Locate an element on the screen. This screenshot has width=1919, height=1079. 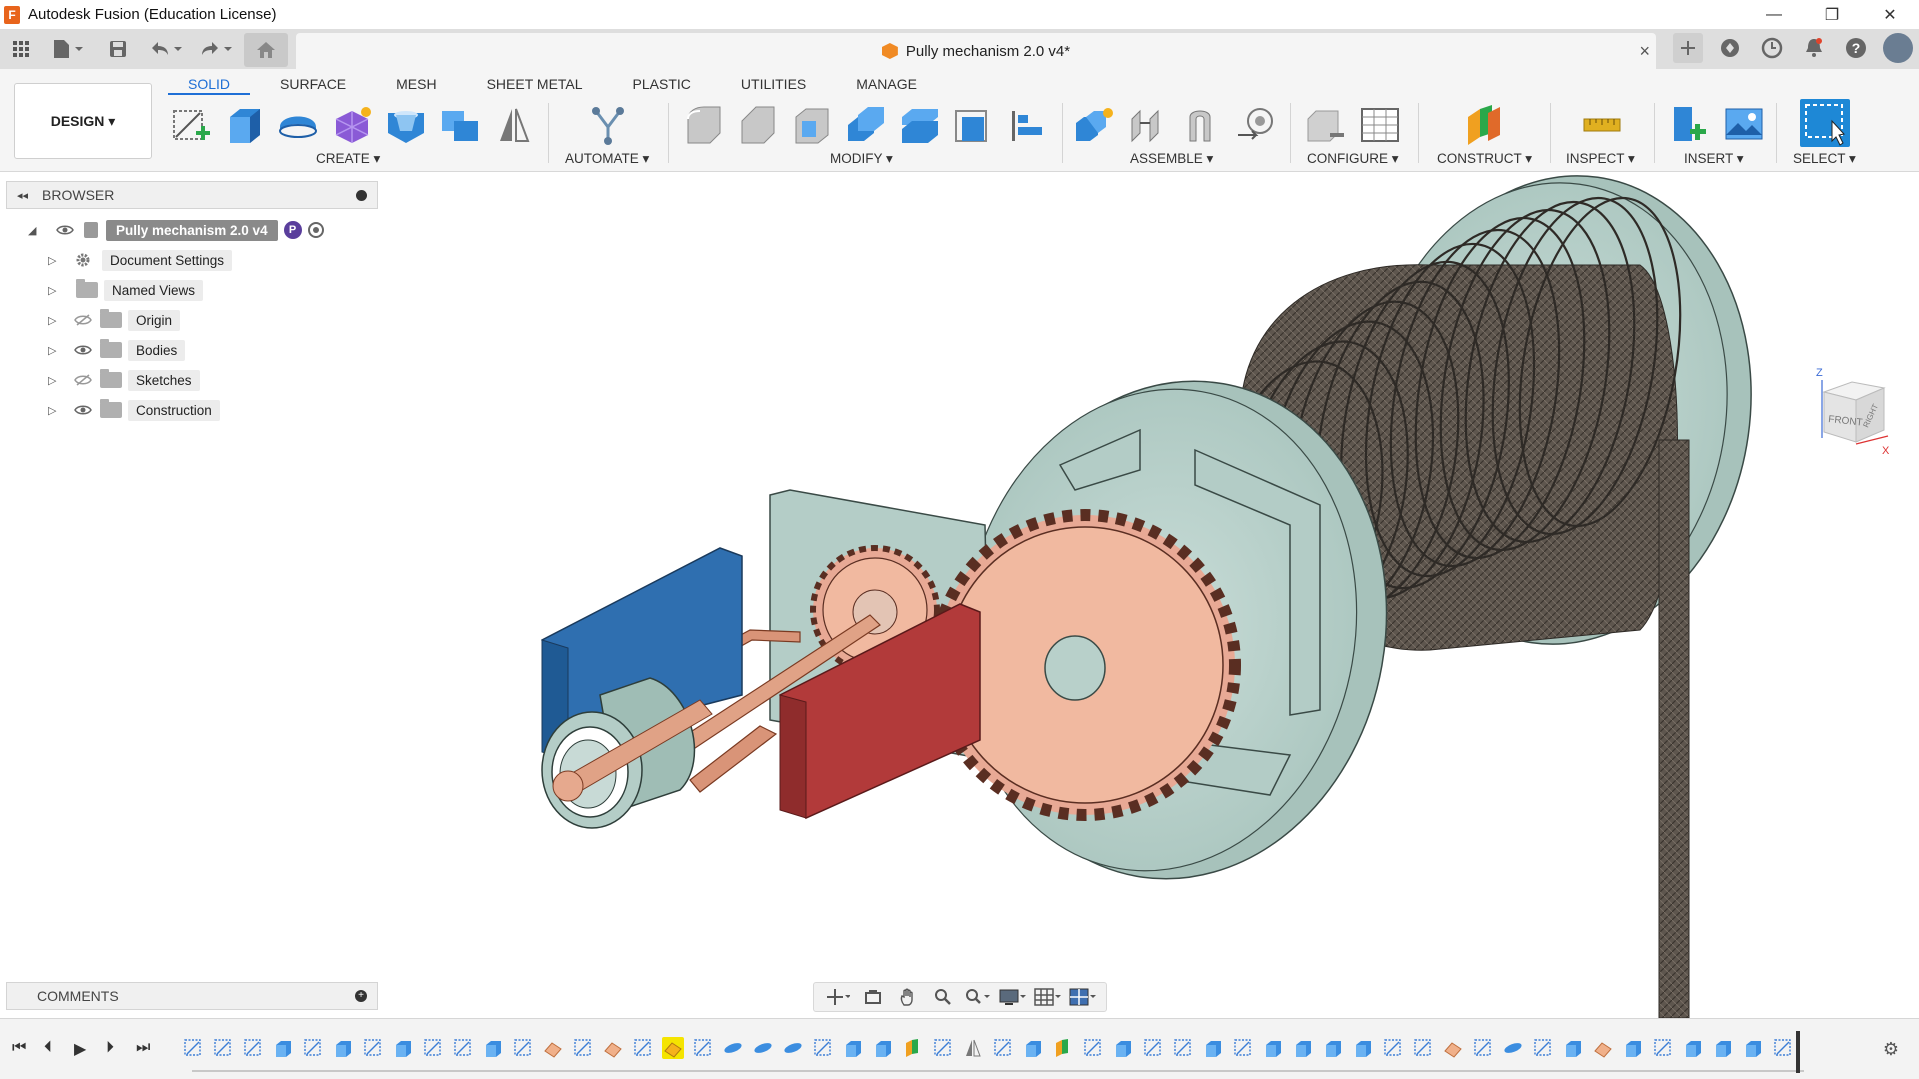
tab-plastic: PLASTIC is located at coordinates (662, 84).